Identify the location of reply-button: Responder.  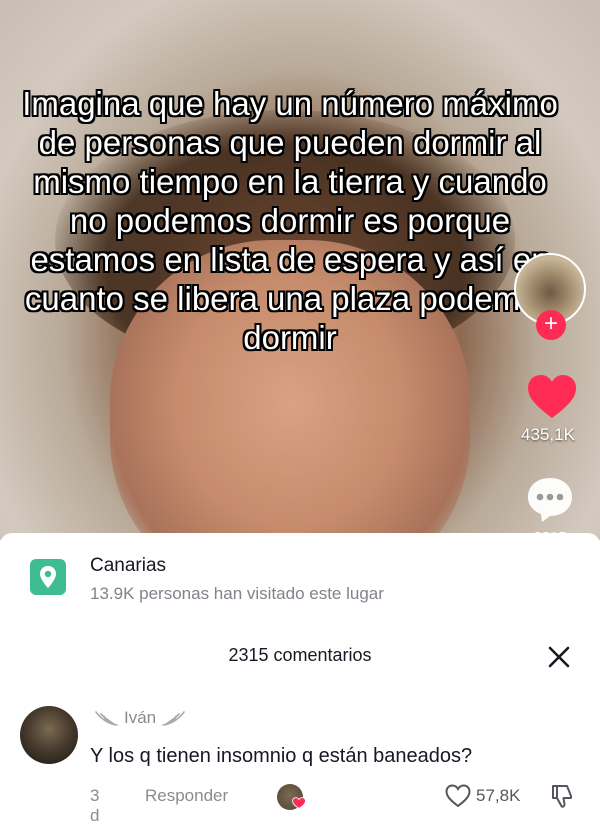
(186, 796).